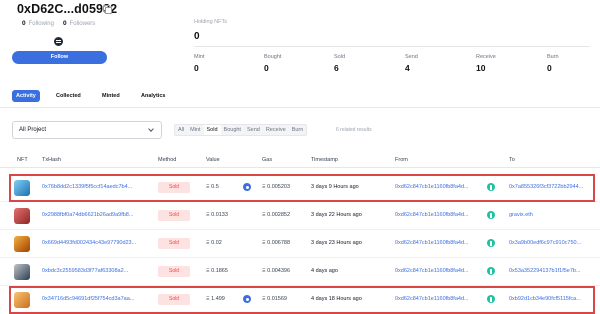 The image size is (600, 314). I want to click on tab-activity: Activity, so click(26, 96).